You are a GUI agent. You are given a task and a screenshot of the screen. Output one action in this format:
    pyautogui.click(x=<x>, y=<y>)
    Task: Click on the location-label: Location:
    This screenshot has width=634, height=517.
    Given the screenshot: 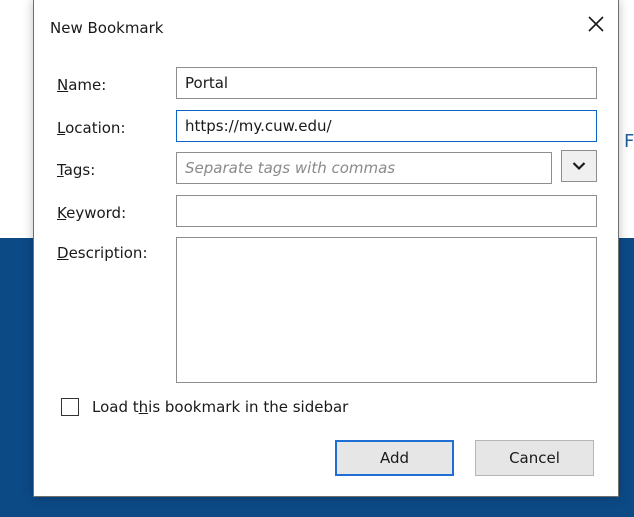 What is the action you would take?
    pyautogui.click(x=91, y=128)
    